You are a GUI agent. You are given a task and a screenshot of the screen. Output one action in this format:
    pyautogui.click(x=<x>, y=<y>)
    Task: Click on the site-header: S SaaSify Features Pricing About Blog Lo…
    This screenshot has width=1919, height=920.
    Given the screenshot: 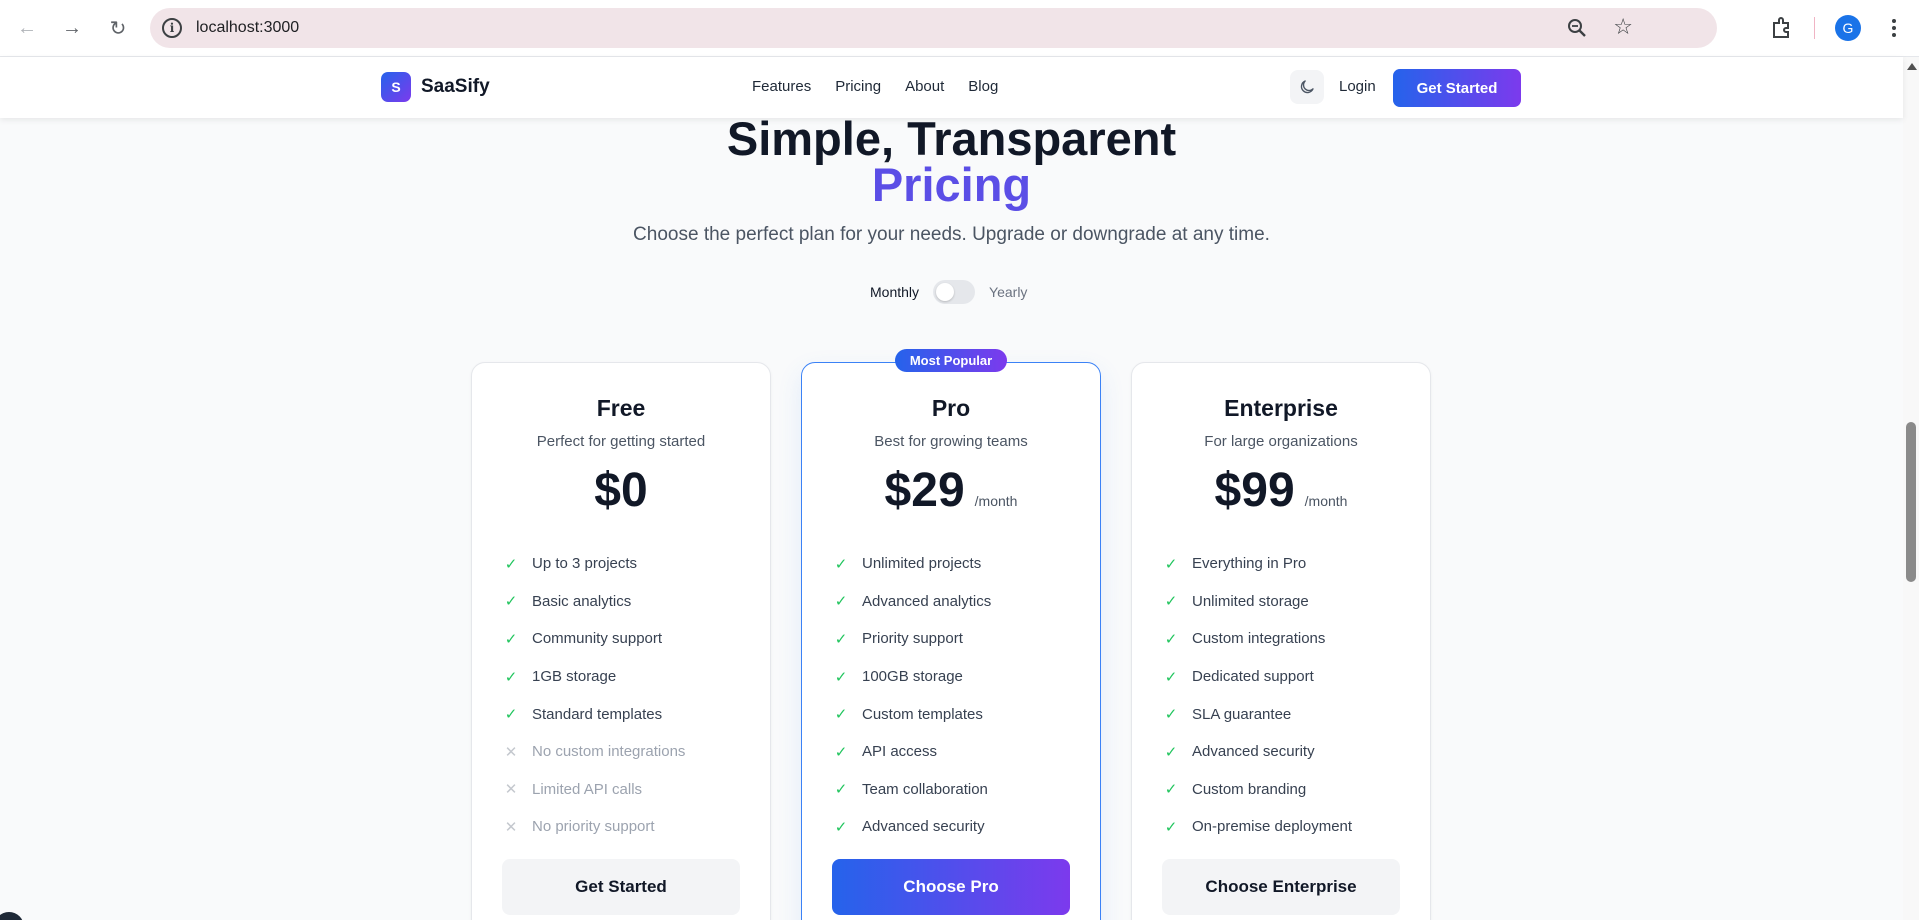 What is the action you would take?
    pyautogui.click(x=951, y=87)
    